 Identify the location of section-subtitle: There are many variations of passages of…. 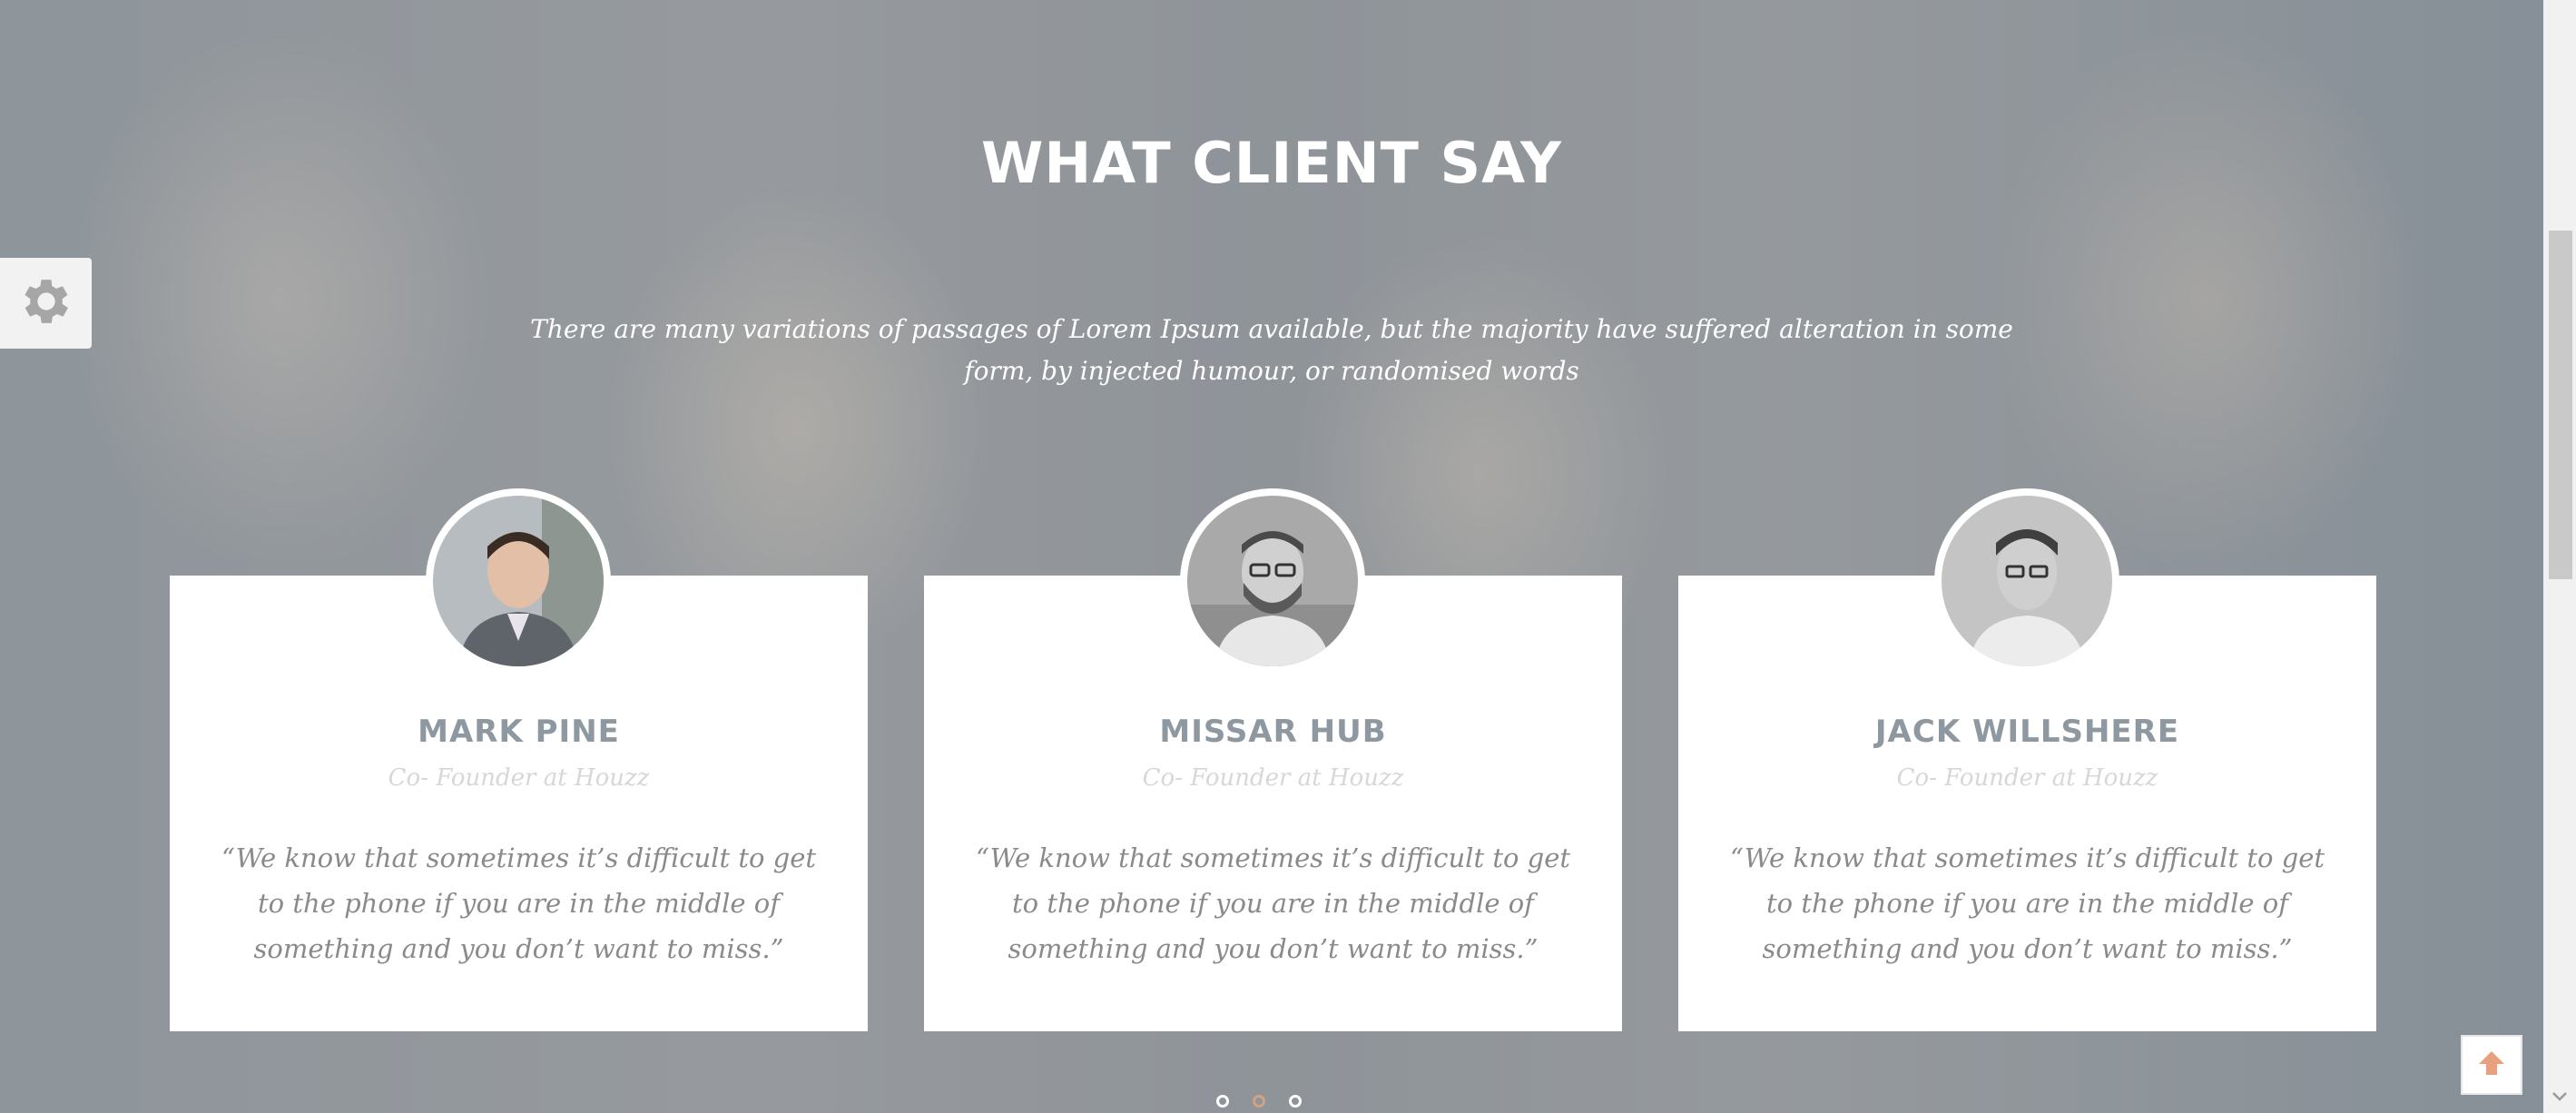
(1271, 350).